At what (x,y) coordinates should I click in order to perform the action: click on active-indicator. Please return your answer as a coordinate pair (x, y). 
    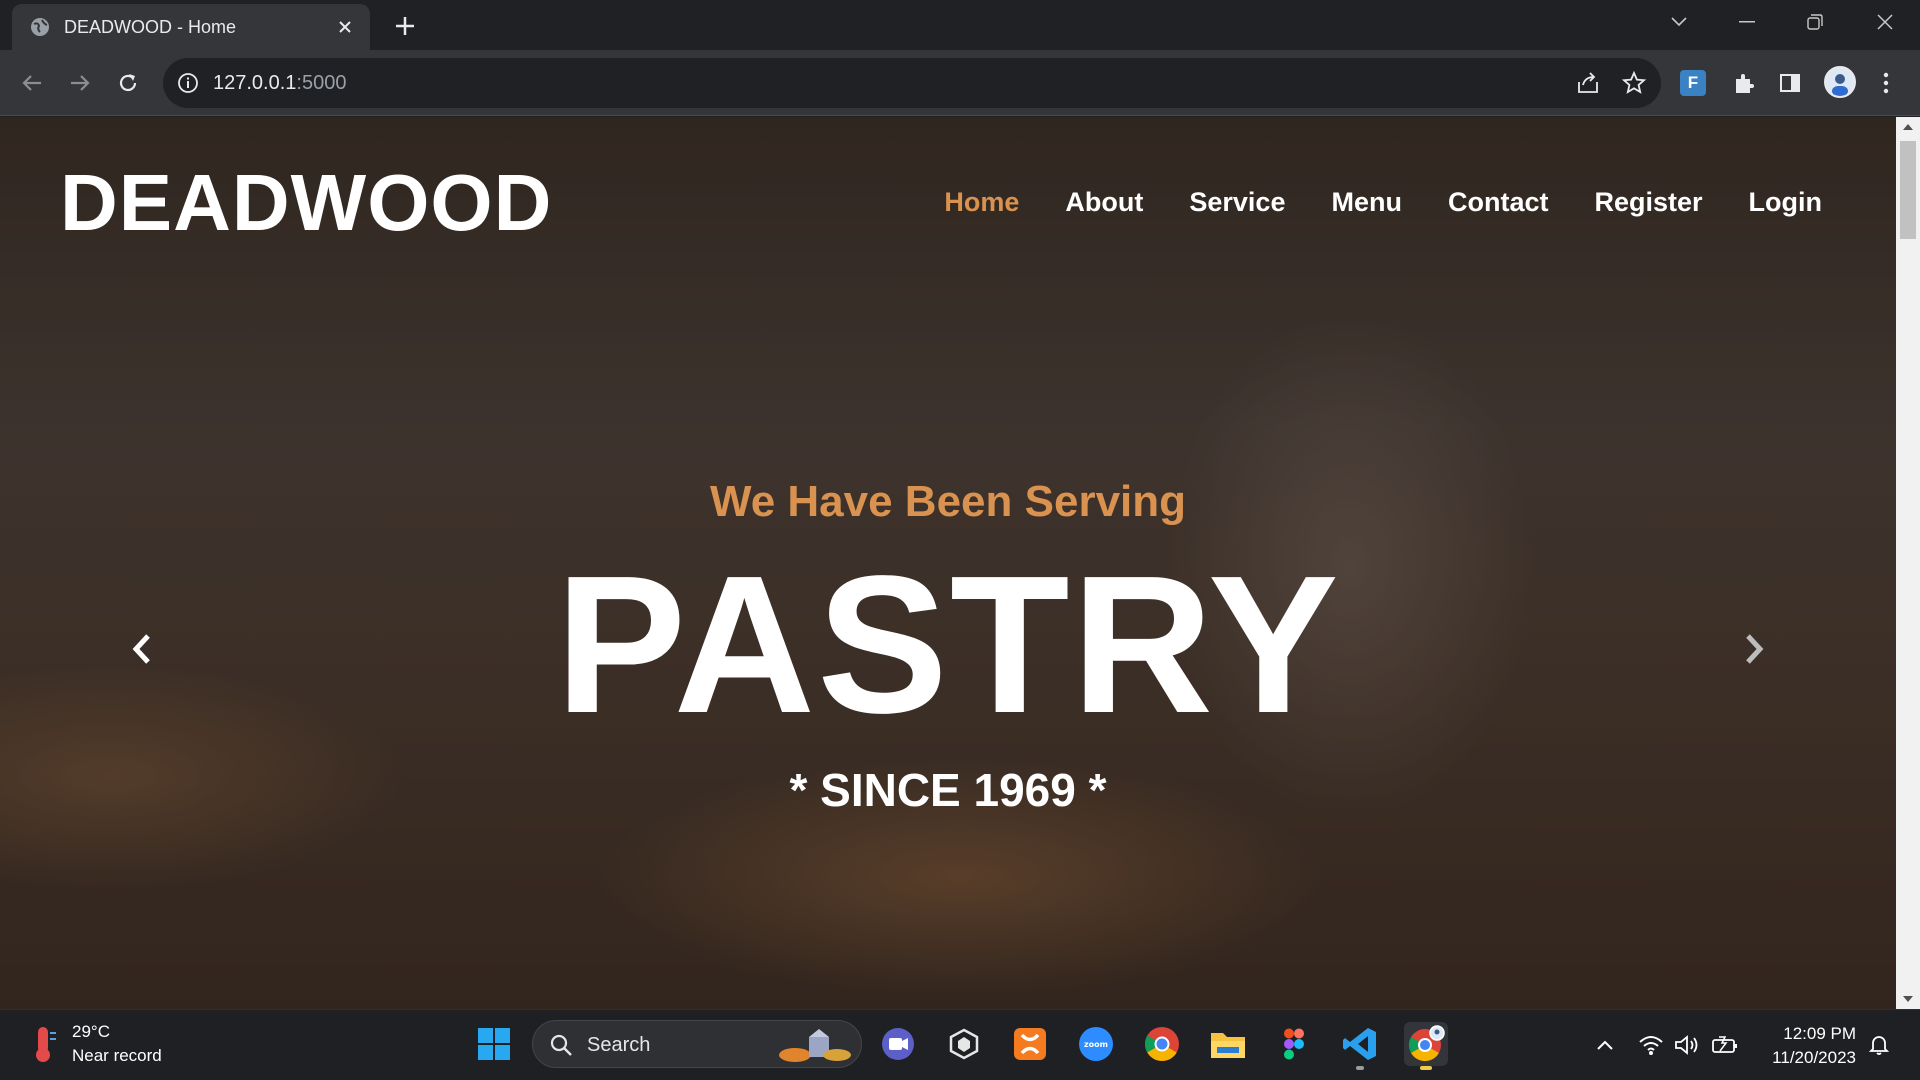
    Looking at the image, I should click on (1426, 1068).